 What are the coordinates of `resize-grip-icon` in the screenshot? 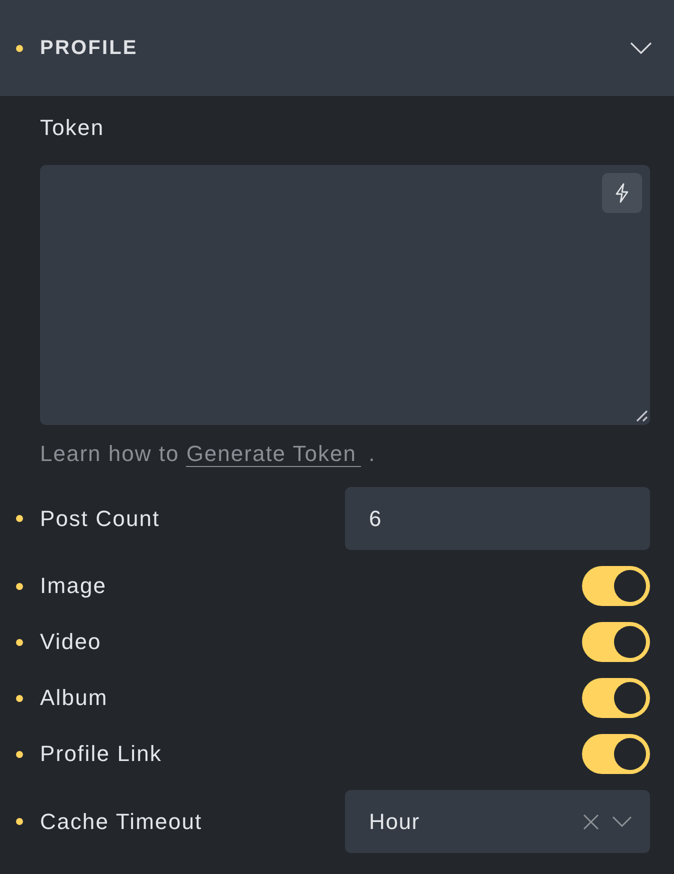 It's located at (642, 416).